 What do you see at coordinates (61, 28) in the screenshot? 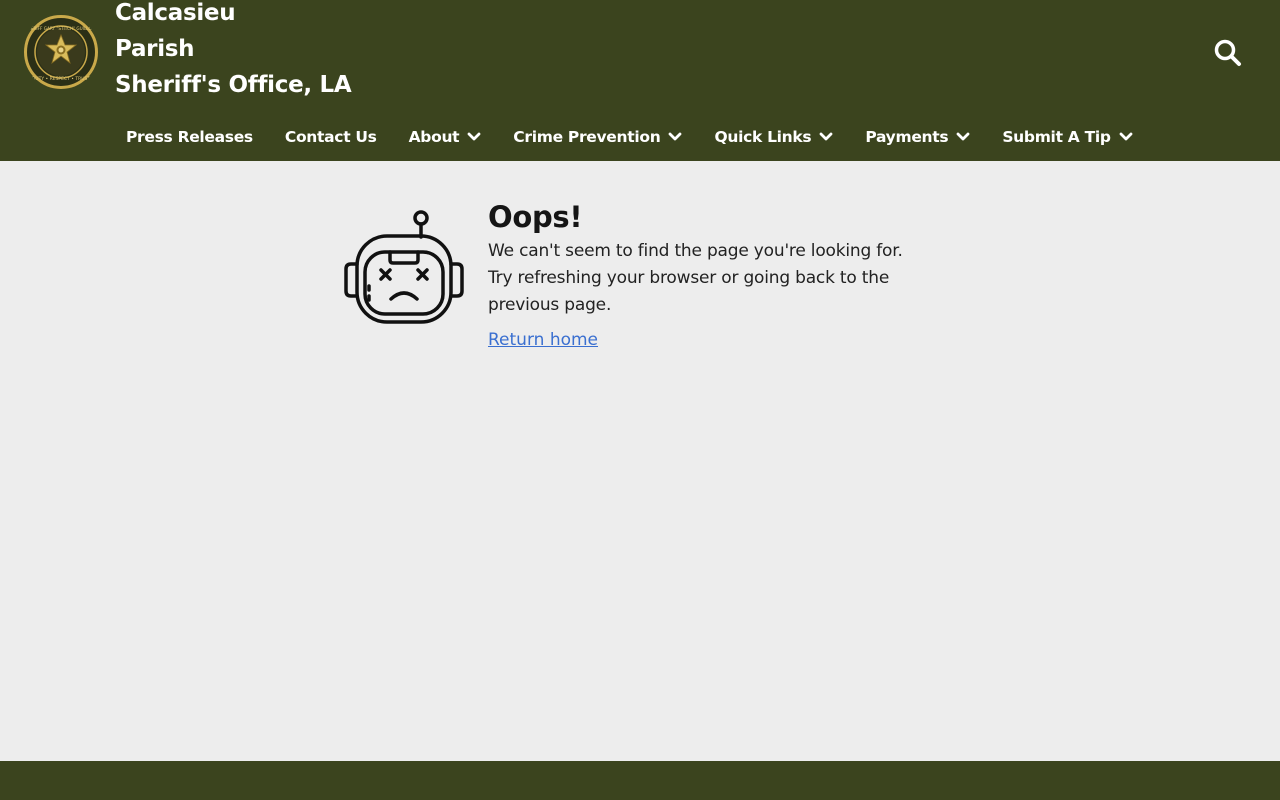
I see `seal-top-text: SHERIFF GARY "STITCH" GUILLORY` at bounding box center [61, 28].